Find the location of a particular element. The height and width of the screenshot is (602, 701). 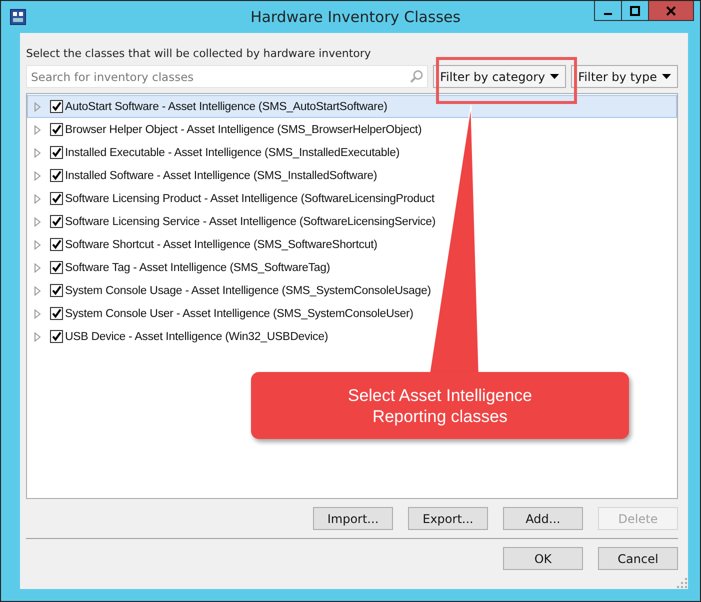

class-row: Software Shortcut - Asset Intelligence (SMS_SoftwareShortcut) is located at coordinates (352, 244).